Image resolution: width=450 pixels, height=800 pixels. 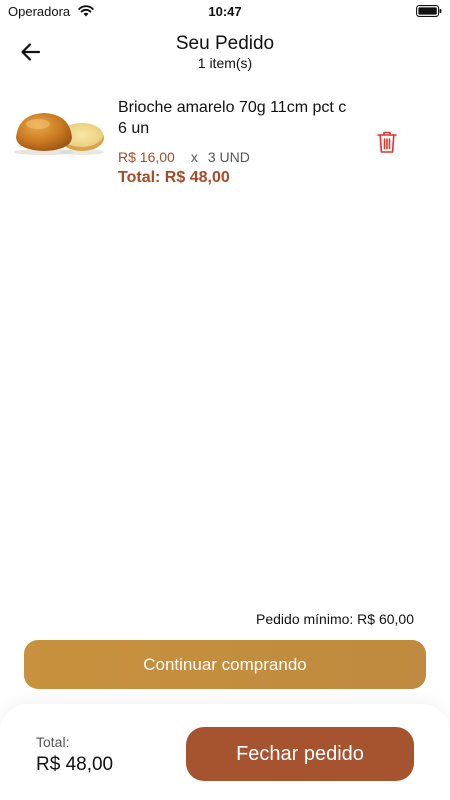 I want to click on page-header: Seu Pedido 1 item(s), so click(x=225, y=53).